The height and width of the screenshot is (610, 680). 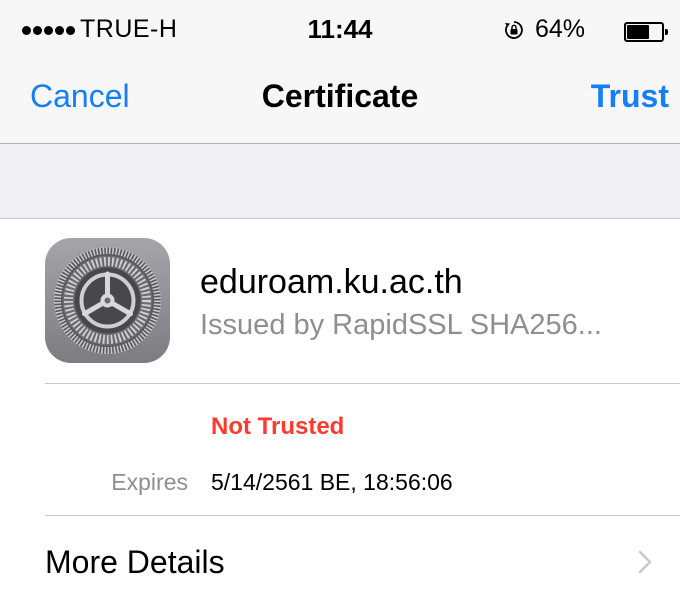 What do you see at coordinates (630, 96) in the screenshot?
I see `trust-button: Trust` at bounding box center [630, 96].